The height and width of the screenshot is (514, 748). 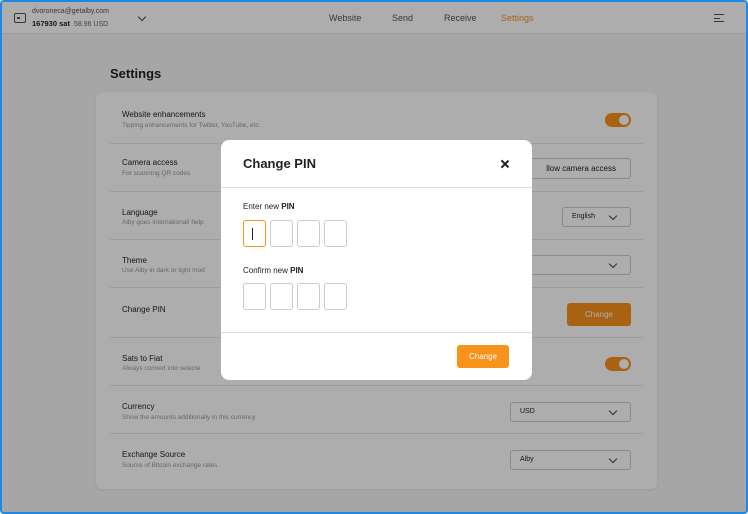 I want to click on text-caret, so click(x=253, y=234).